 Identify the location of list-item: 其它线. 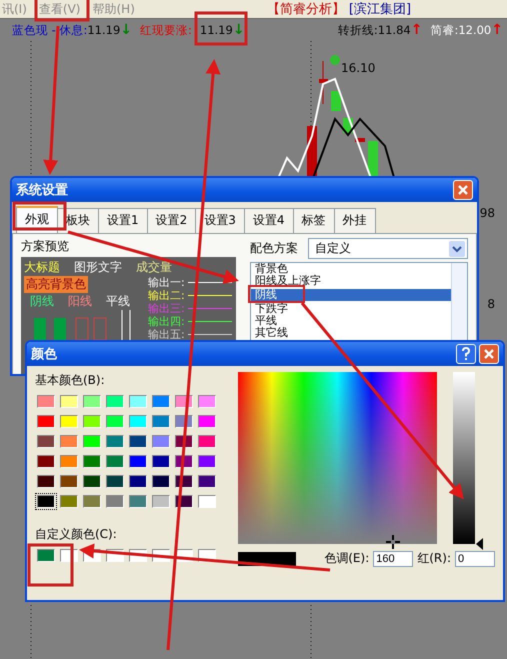
(351, 333).